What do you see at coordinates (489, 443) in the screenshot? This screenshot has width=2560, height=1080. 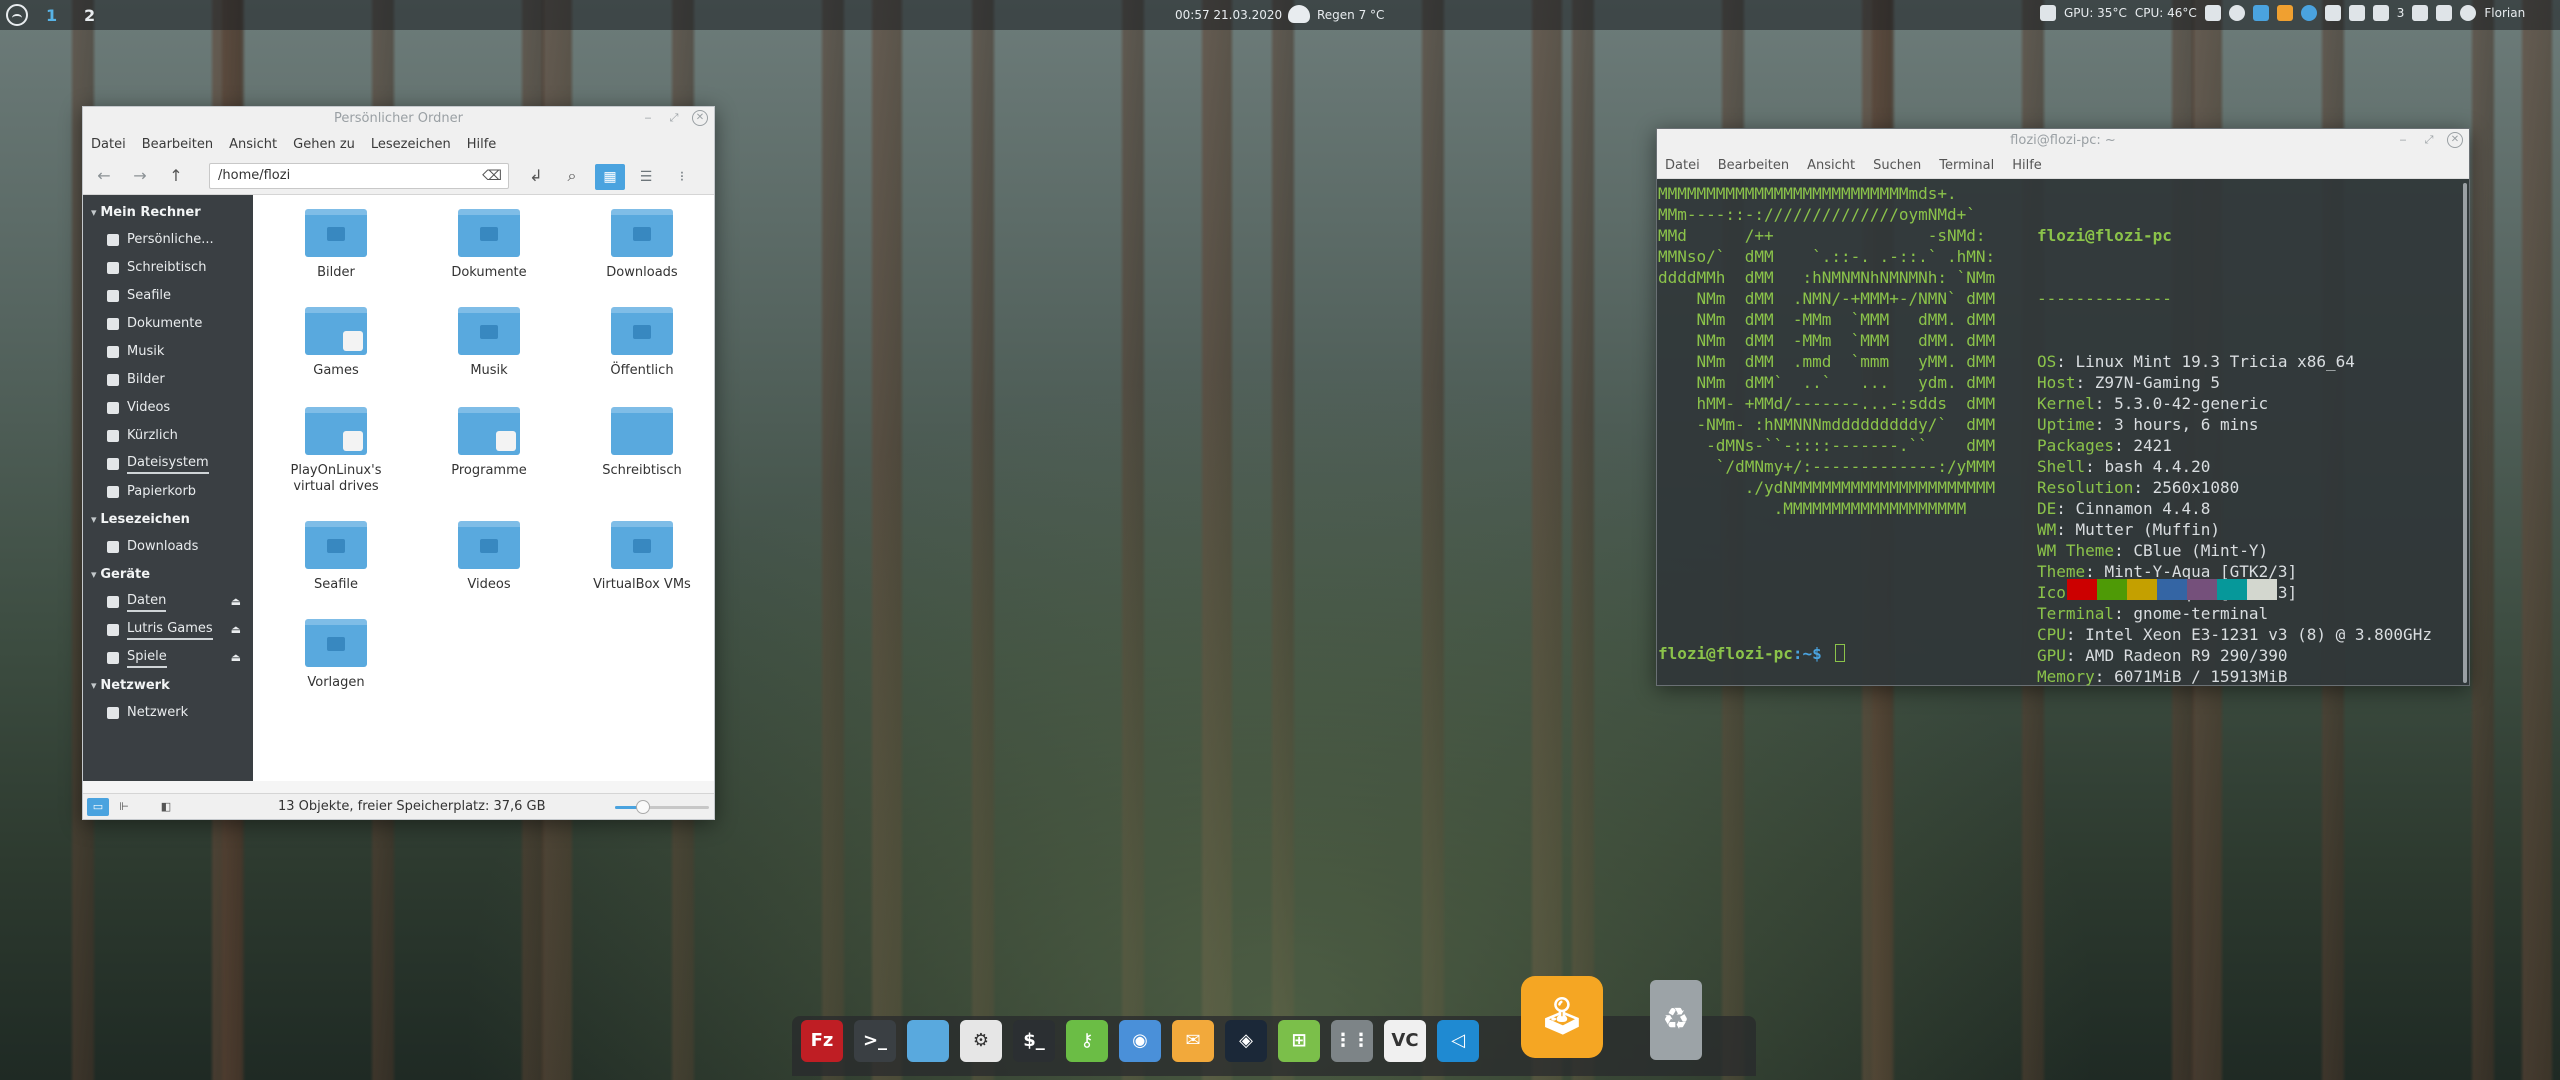 I see `folder-item: Programme` at bounding box center [489, 443].